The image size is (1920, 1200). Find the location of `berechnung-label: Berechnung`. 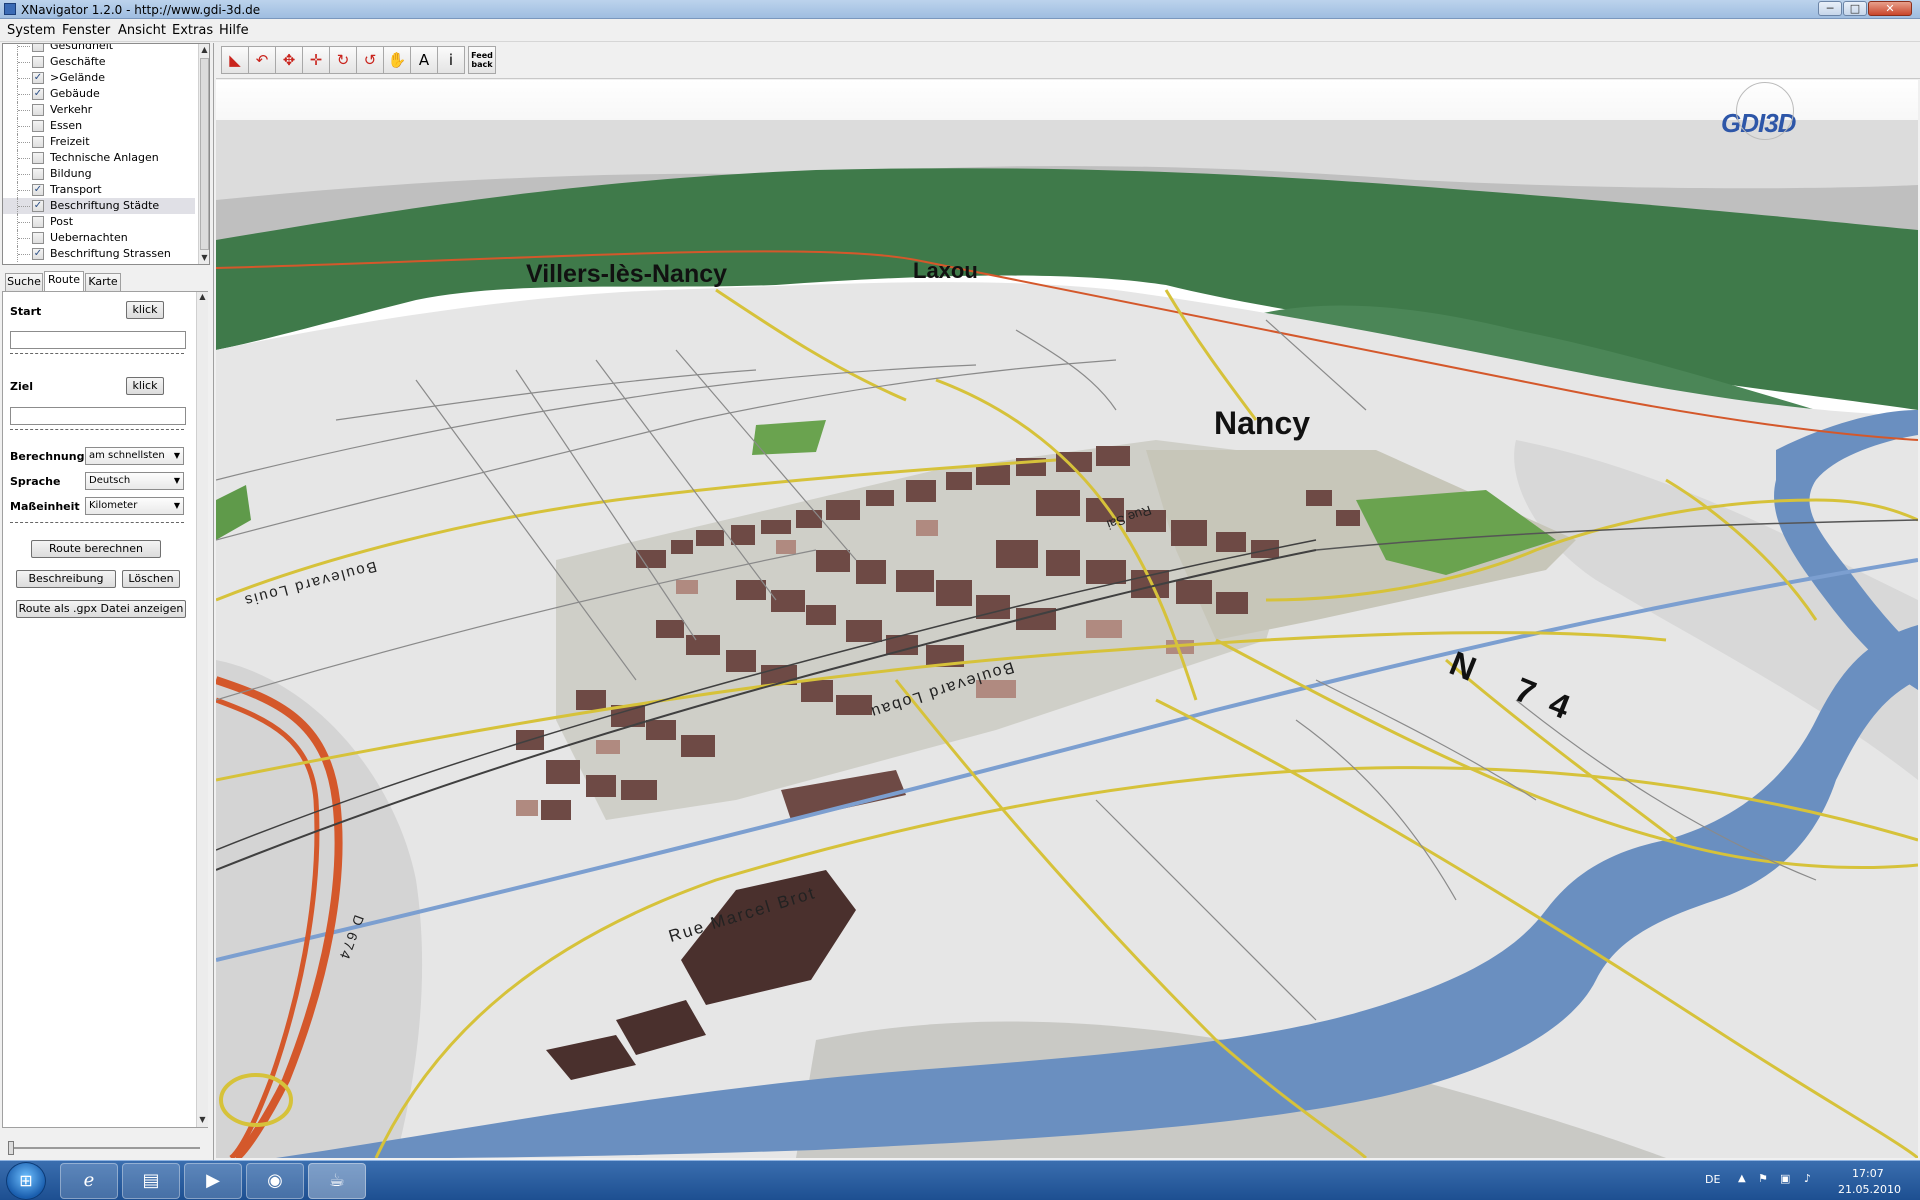

berechnung-label: Berechnung is located at coordinates (47, 456).